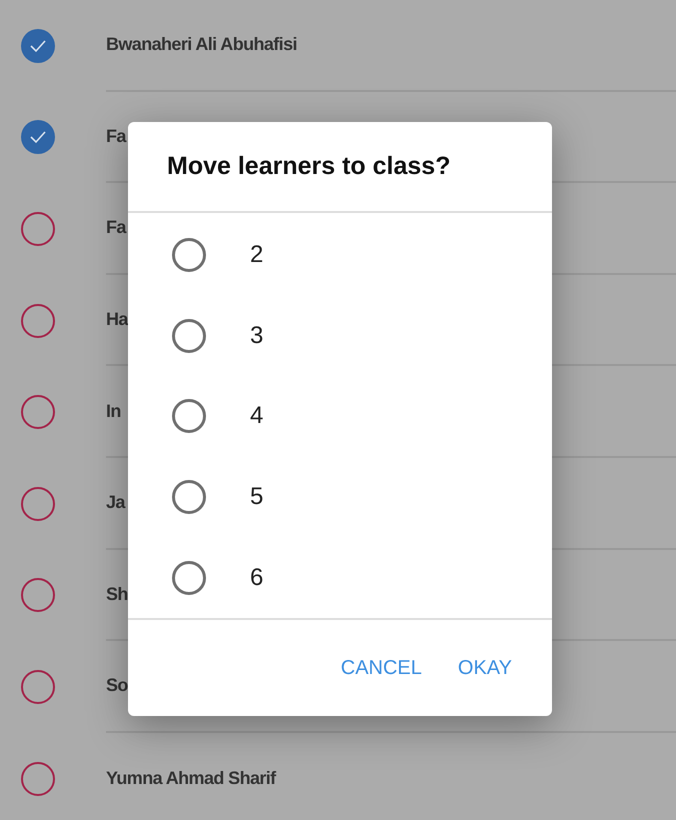  What do you see at coordinates (257, 416) in the screenshot?
I see `option-label: 4` at bounding box center [257, 416].